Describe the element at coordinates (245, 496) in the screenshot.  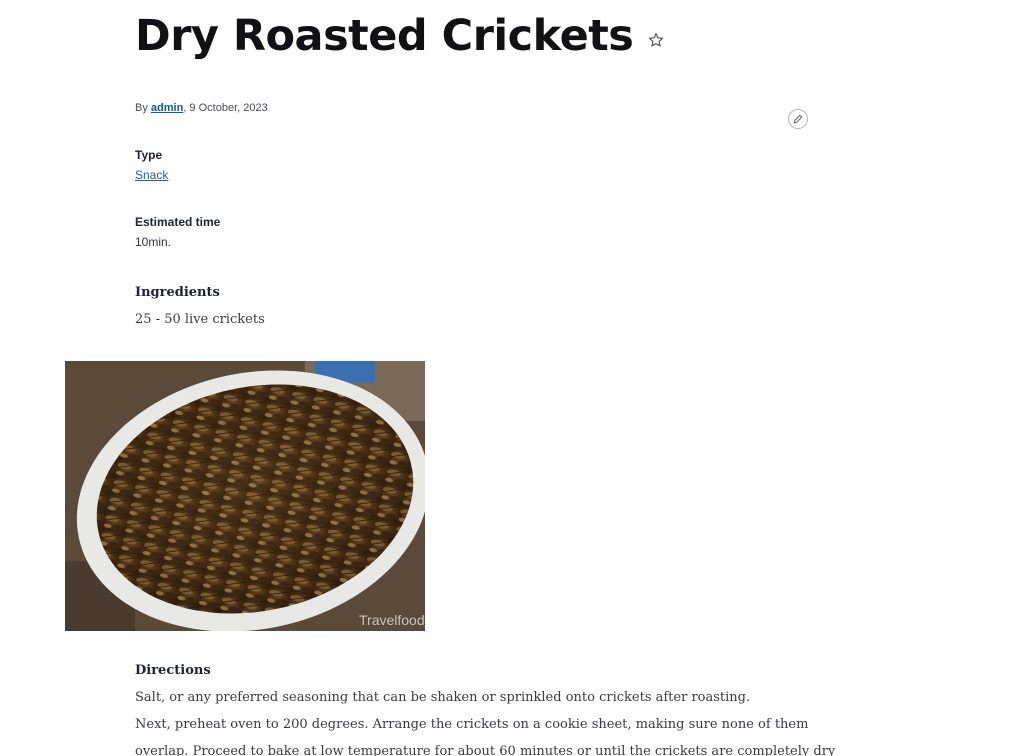
I see `recipe-photo: Travelfood` at that location.